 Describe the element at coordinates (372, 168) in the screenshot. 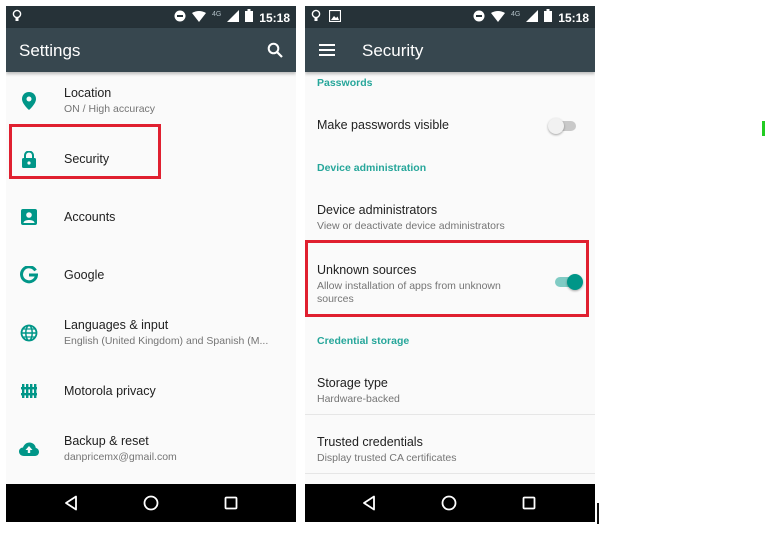

I see `category-device-administration: Device administration` at that location.